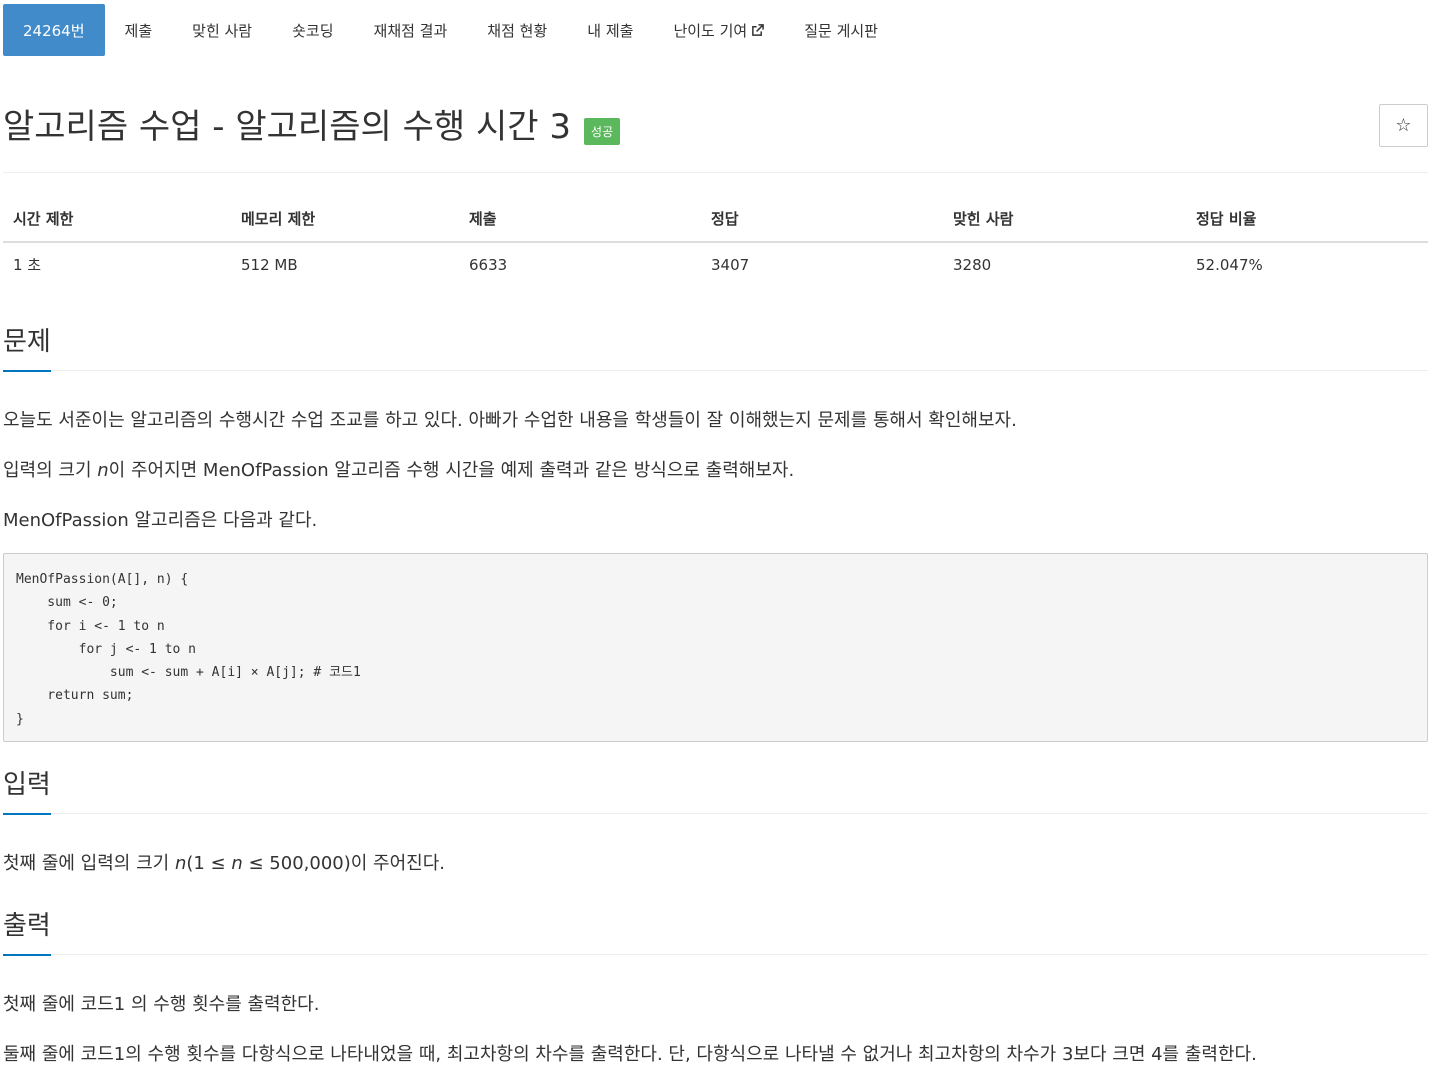 This screenshot has height=1080, width=1434. I want to click on heading-output: 출력, so click(27, 932).